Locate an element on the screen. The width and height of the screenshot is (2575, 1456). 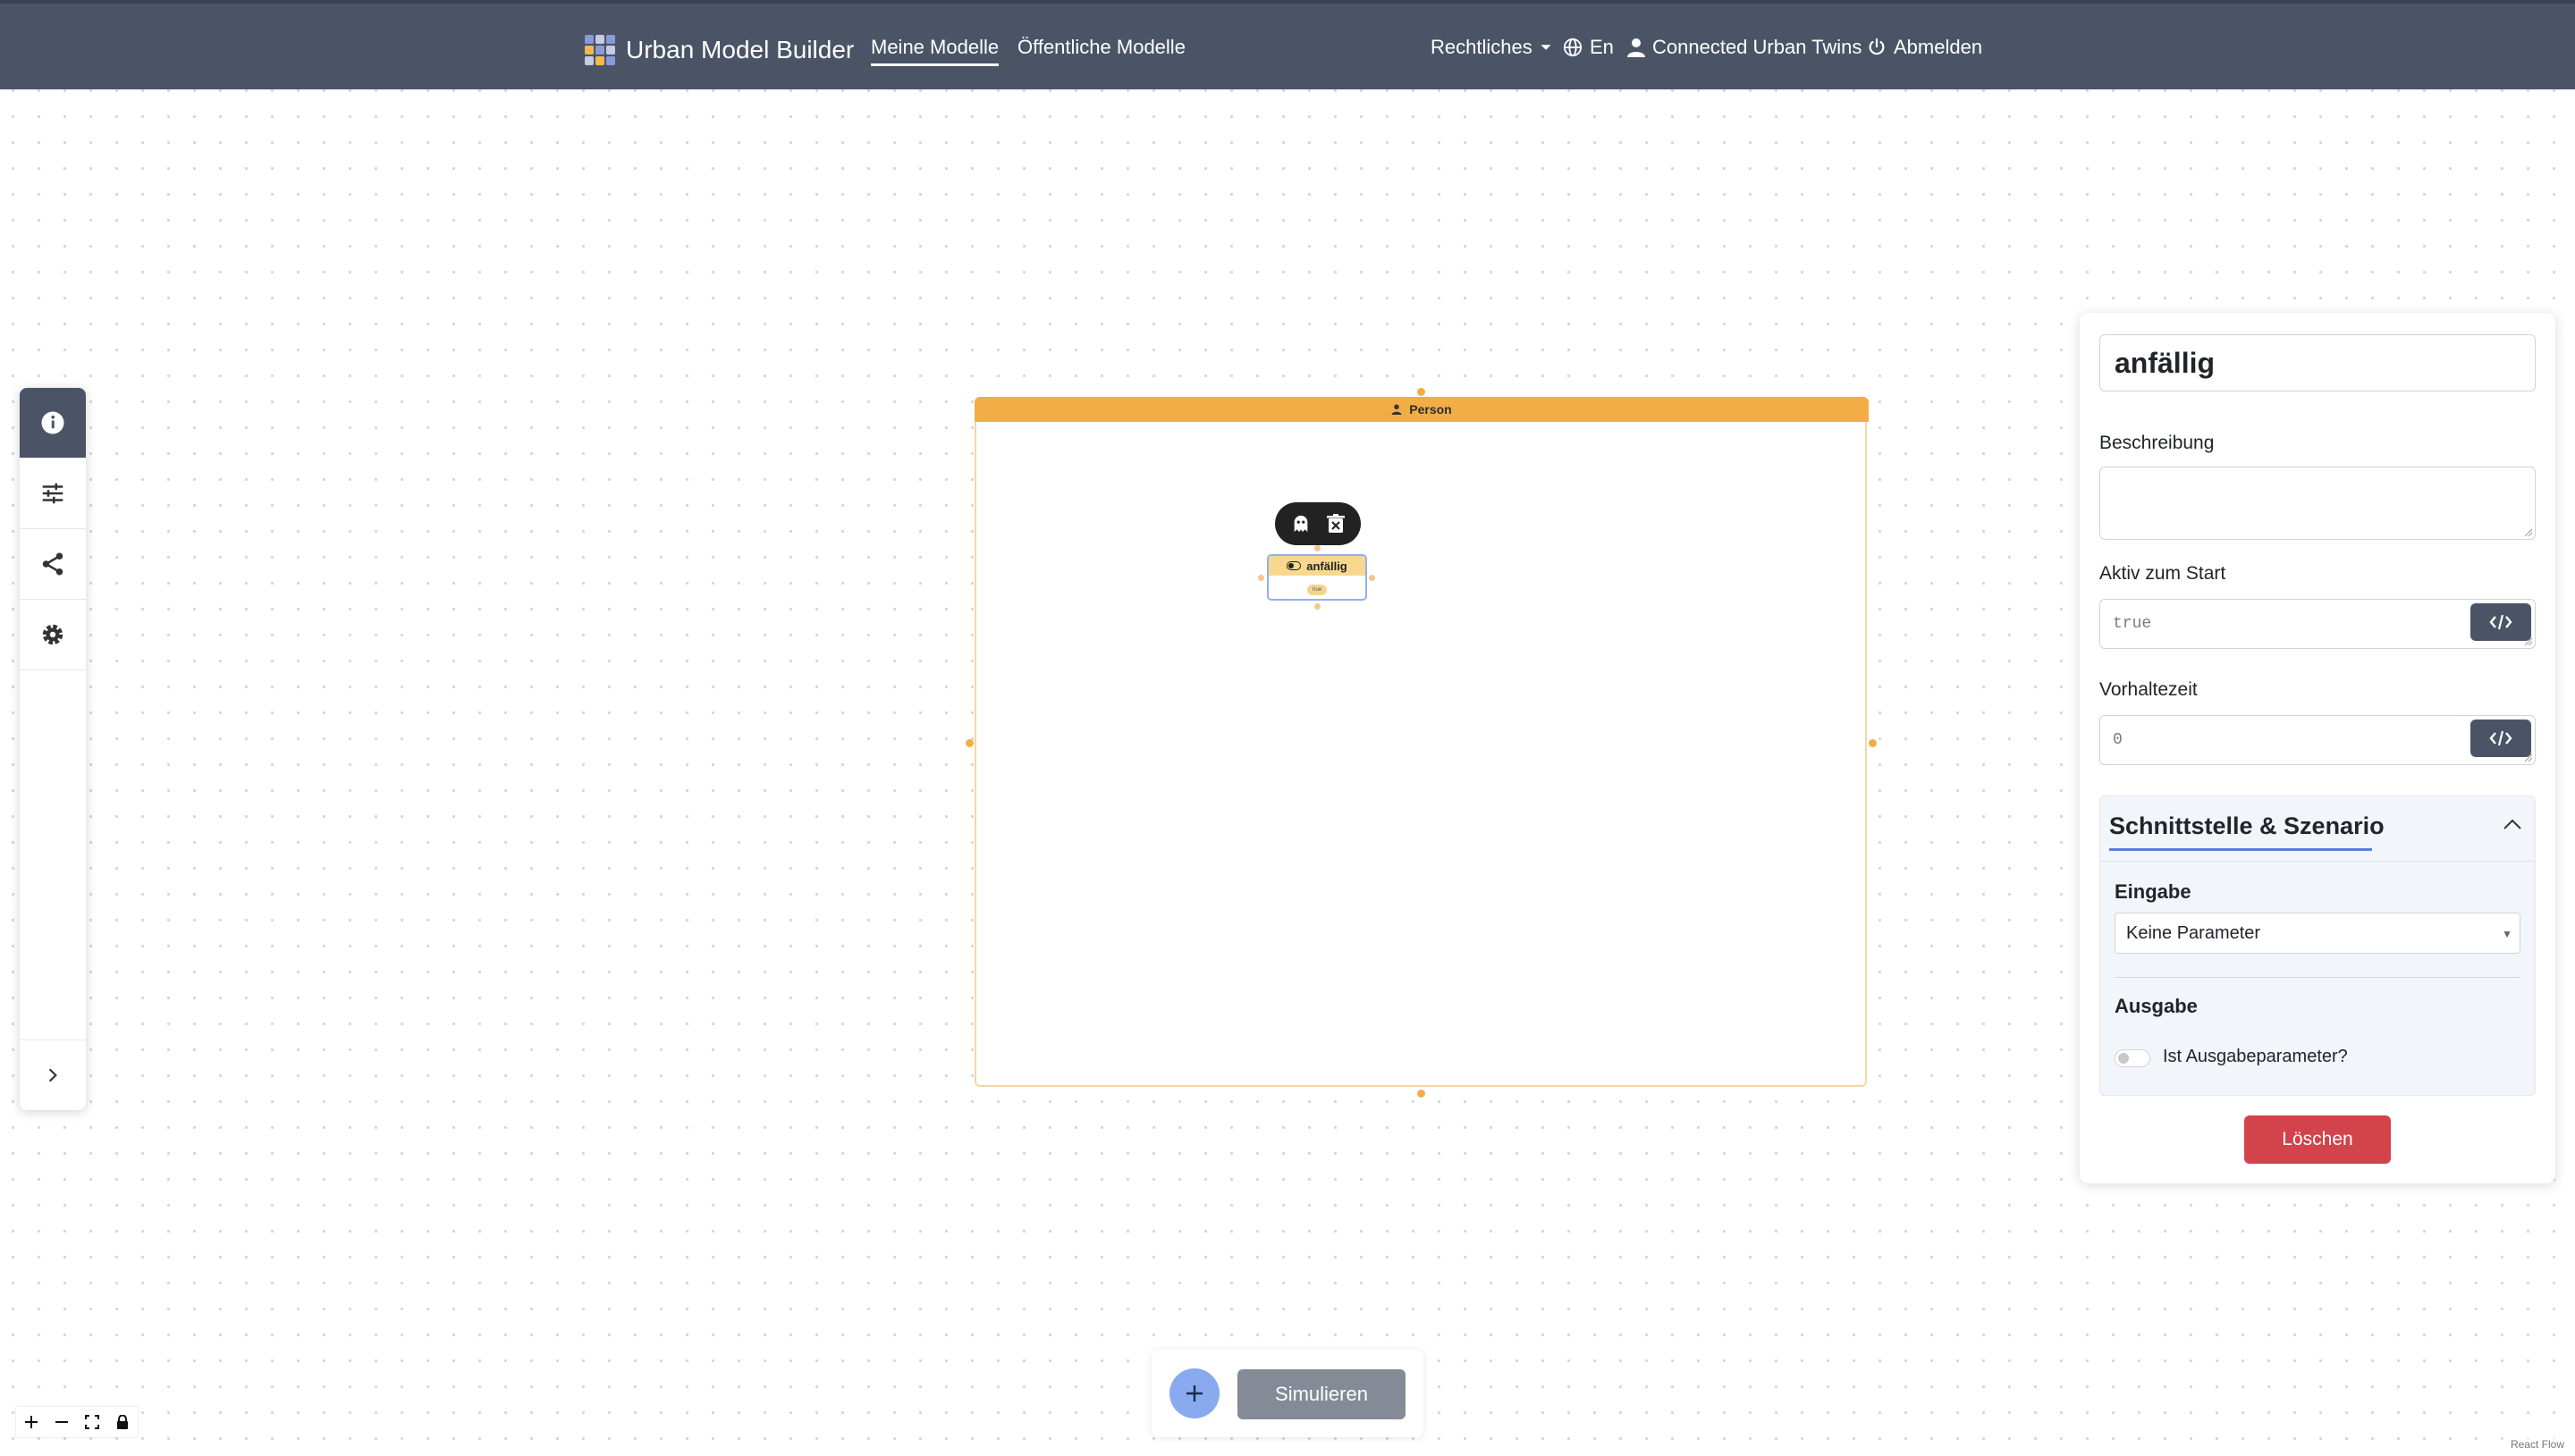
name-input: anfällig is located at coordinates (2317, 363).